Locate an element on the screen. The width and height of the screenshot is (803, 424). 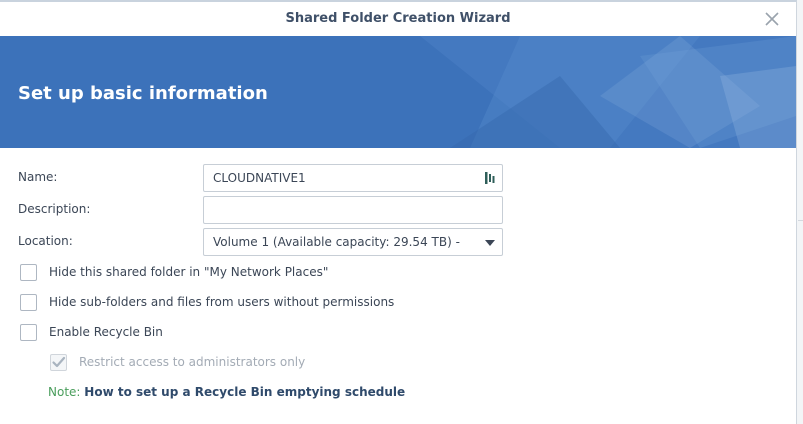
name-input is located at coordinates (341, 178).